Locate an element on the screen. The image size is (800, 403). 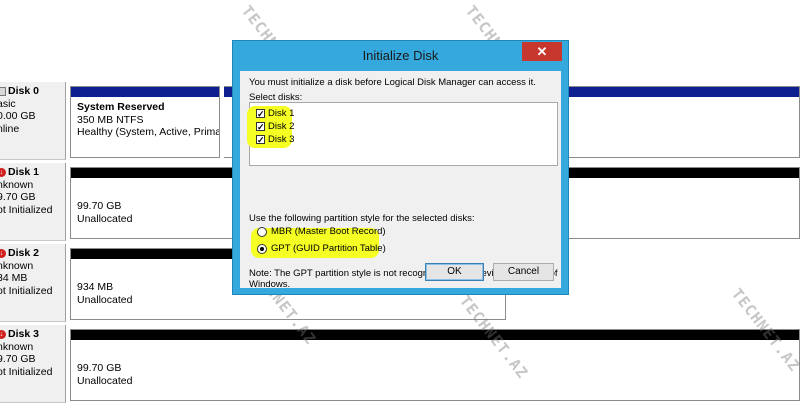
disk-size: 34 MB is located at coordinates (14, 278).